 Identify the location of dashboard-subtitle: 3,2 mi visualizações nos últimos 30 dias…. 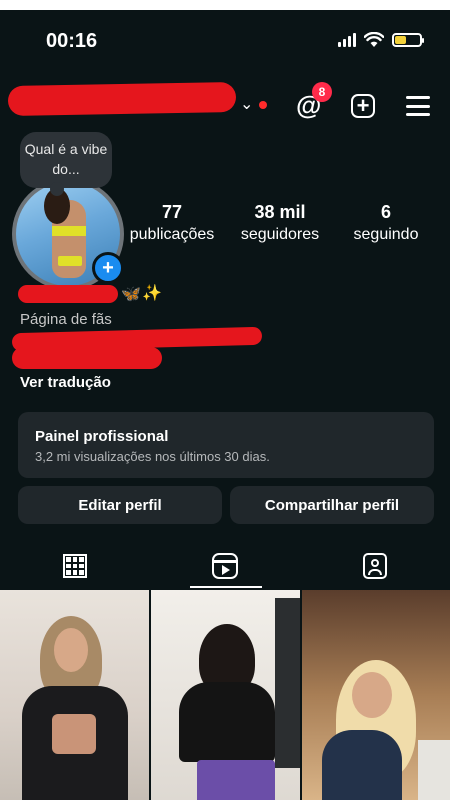
(152, 456).